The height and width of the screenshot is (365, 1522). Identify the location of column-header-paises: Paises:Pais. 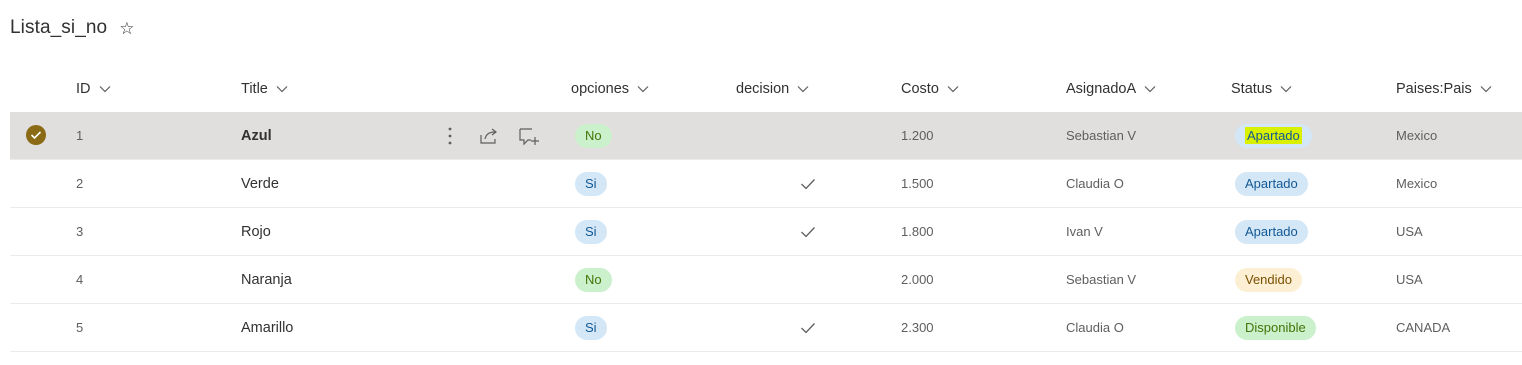
(1444, 89).